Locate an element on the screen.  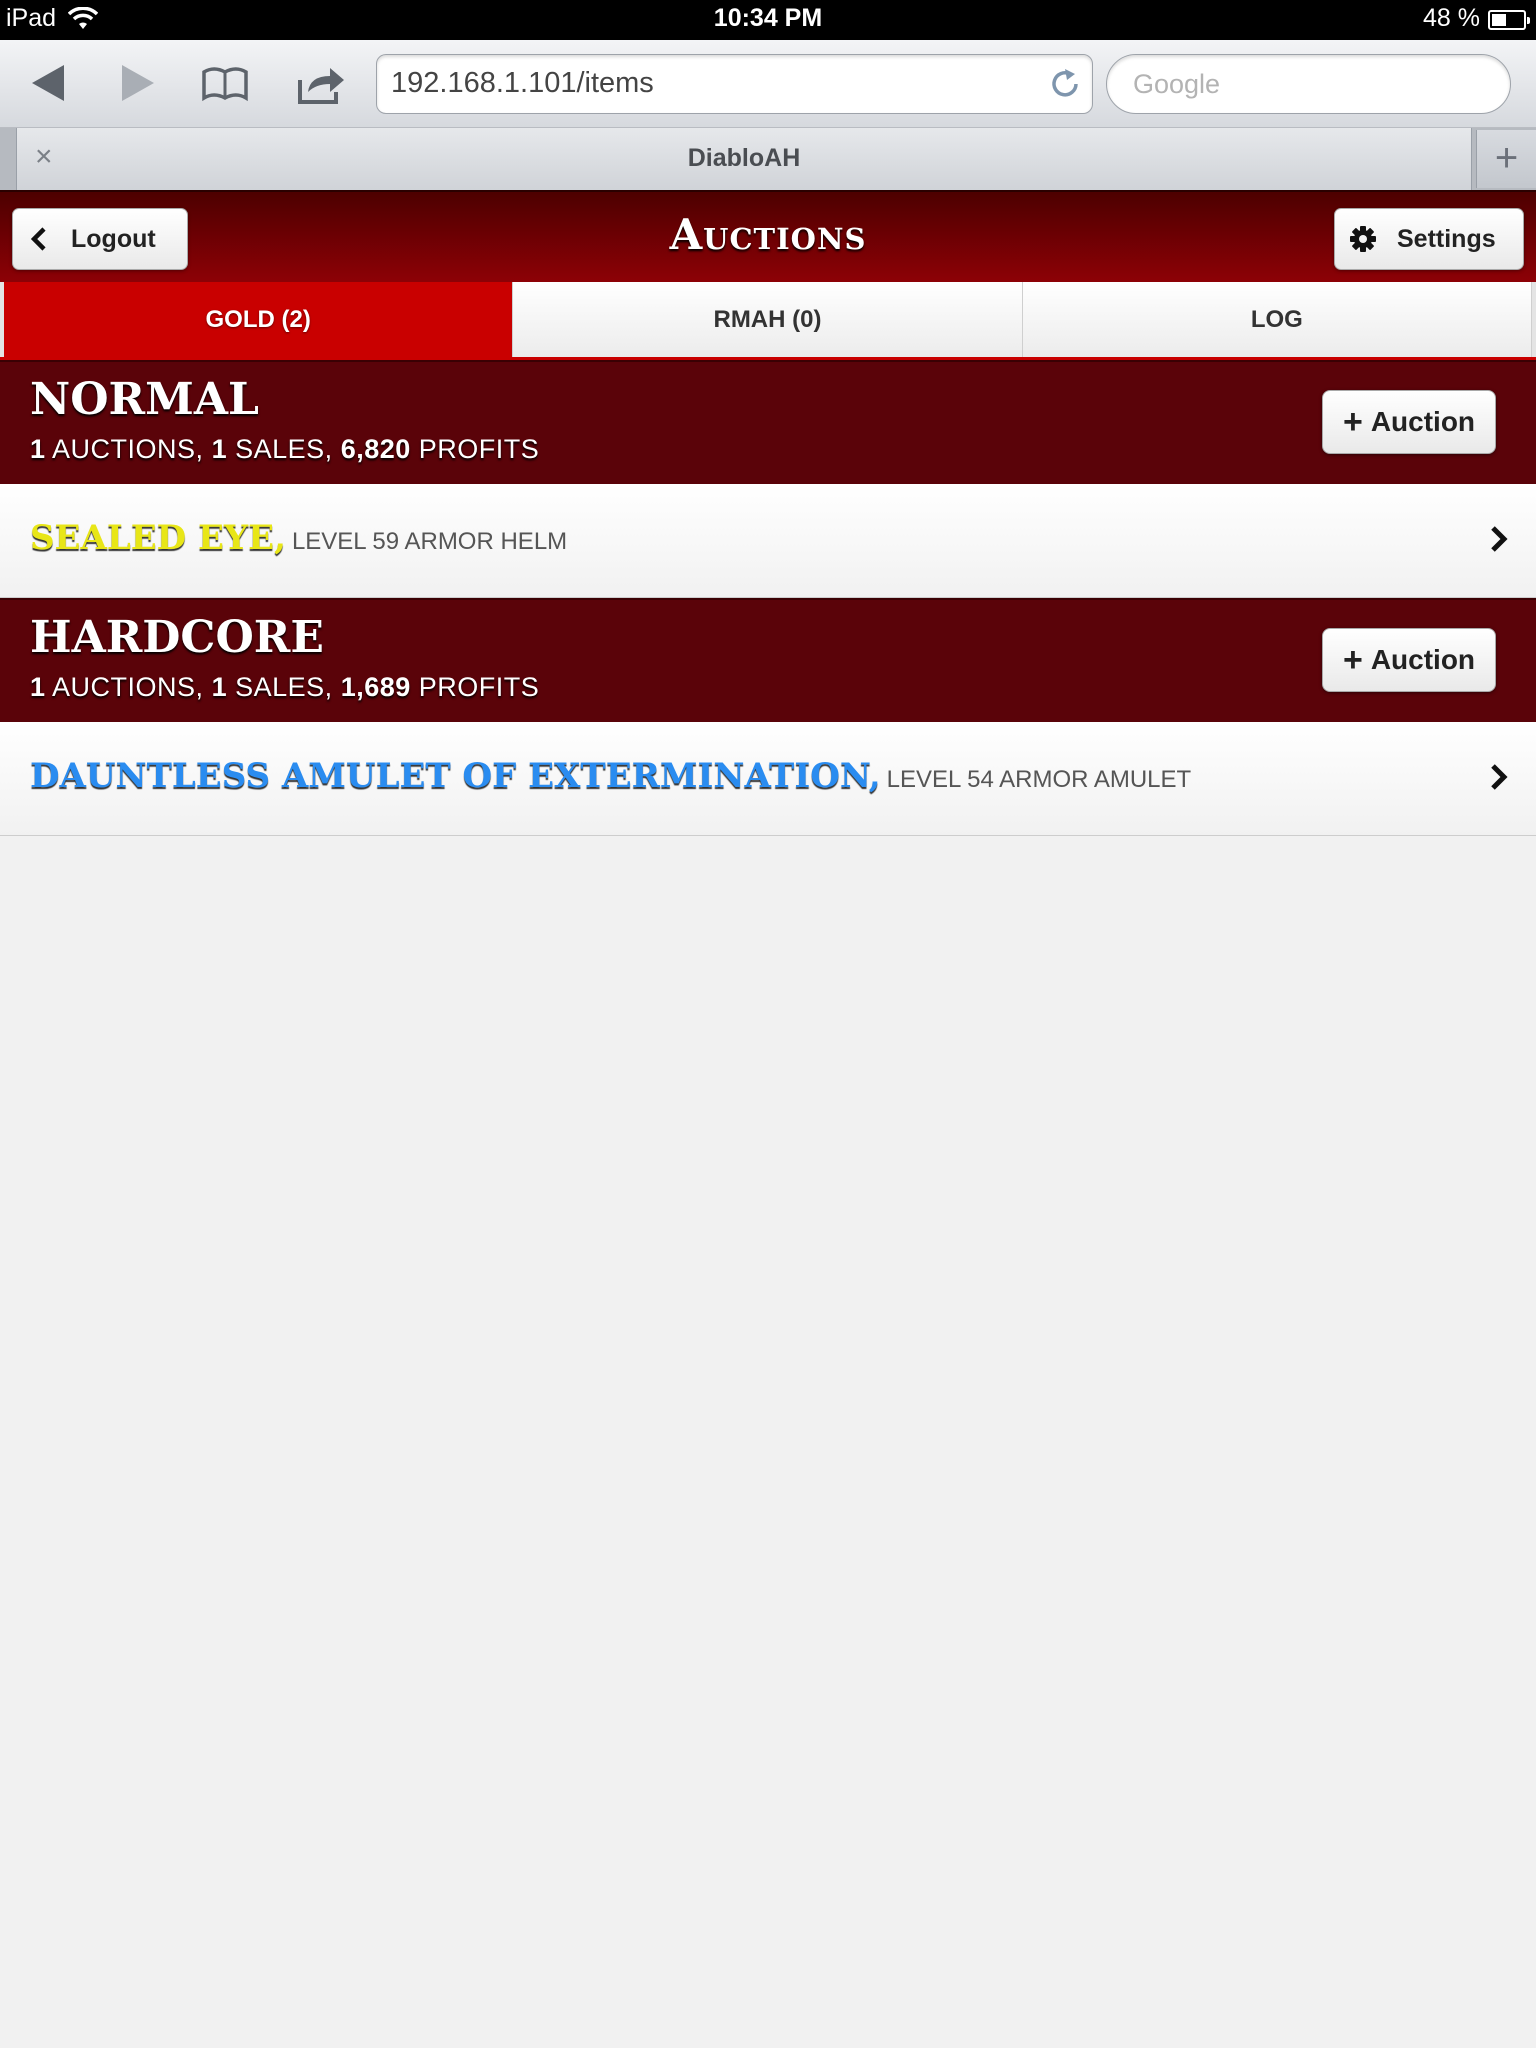
tab-rmah: RMAH (0) is located at coordinates (768, 319).